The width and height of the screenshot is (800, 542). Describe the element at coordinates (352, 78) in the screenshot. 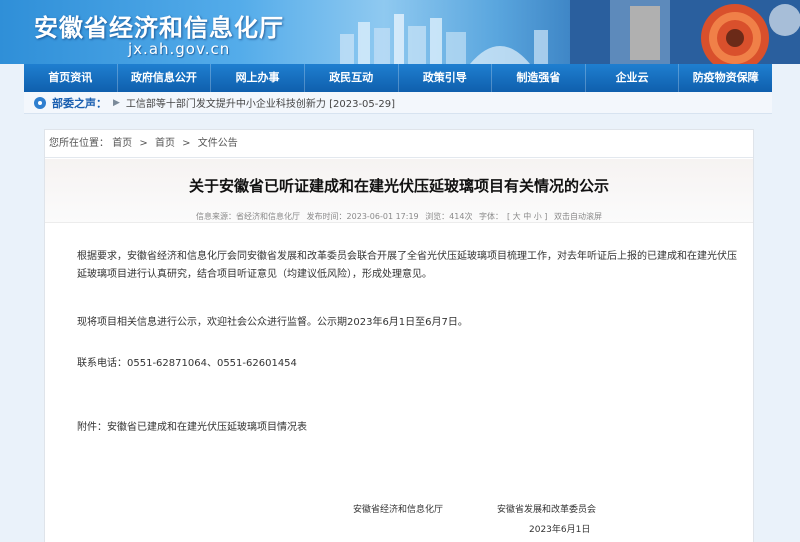

I see `nav-item-interaction: 政民互动` at that location.